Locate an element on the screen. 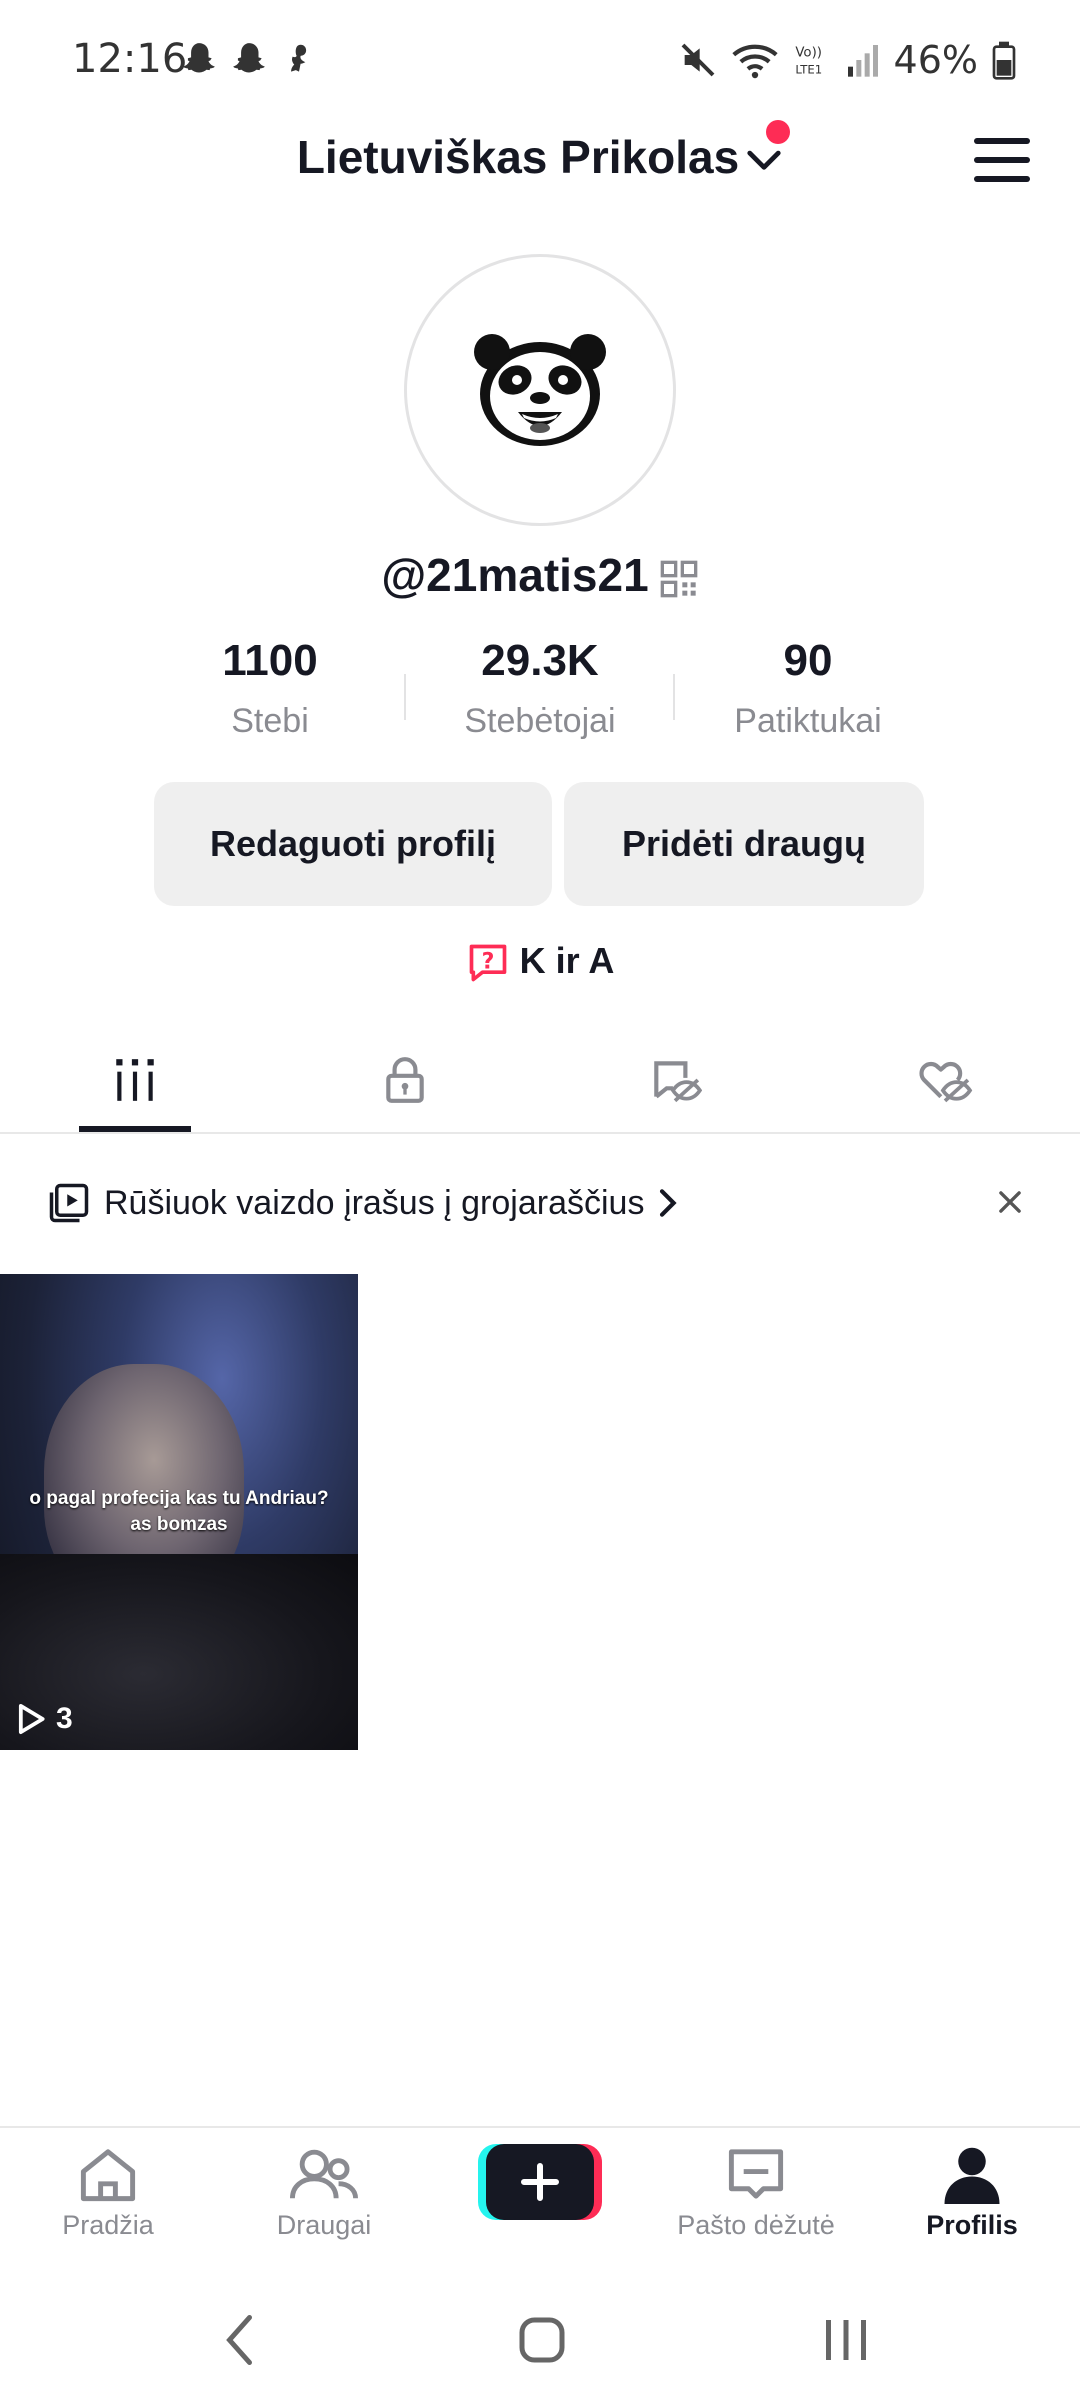 The image size is (1080, 2400). status-system-icons: Vo)) LTE1 46% is located at coordinates (847, 60).